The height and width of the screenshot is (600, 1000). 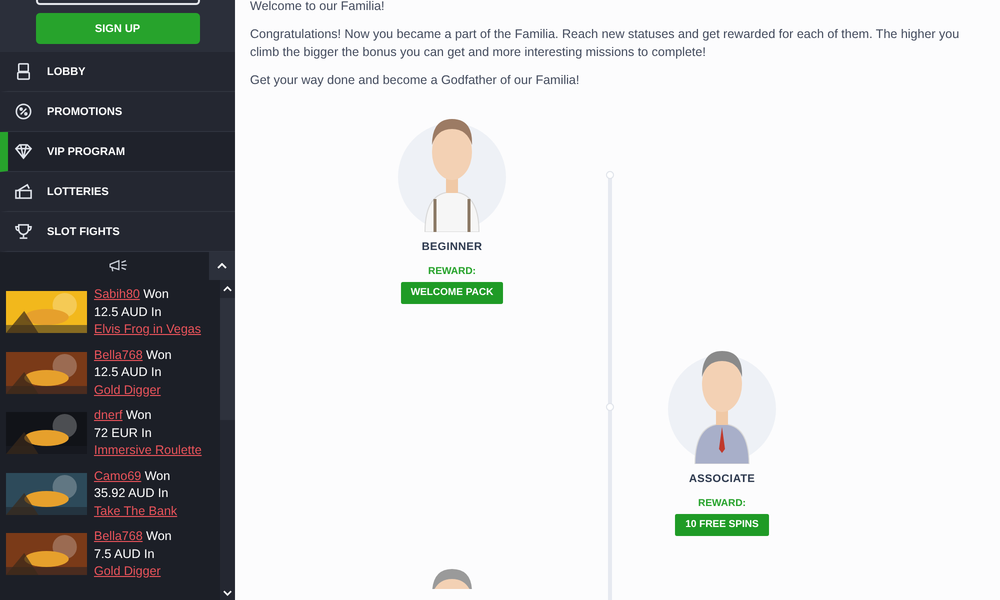 I want to click on win-amount: 35.92 AUD In, so click(x=132, y=493).